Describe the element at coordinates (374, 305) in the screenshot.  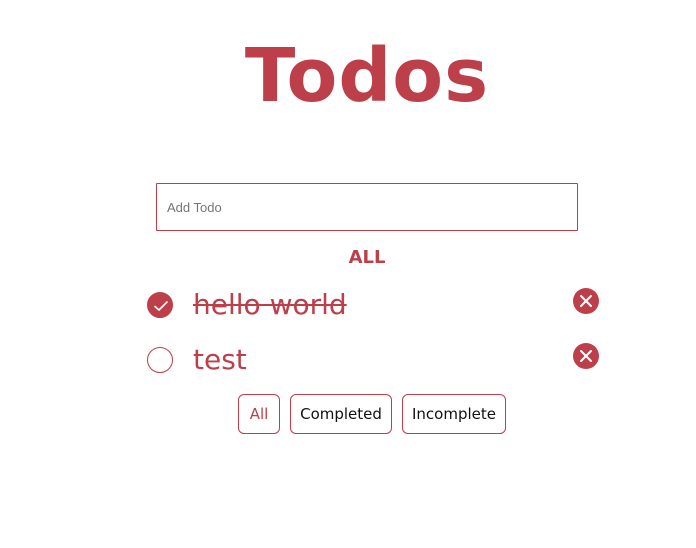
I see `todo-item: hello world` at that location.